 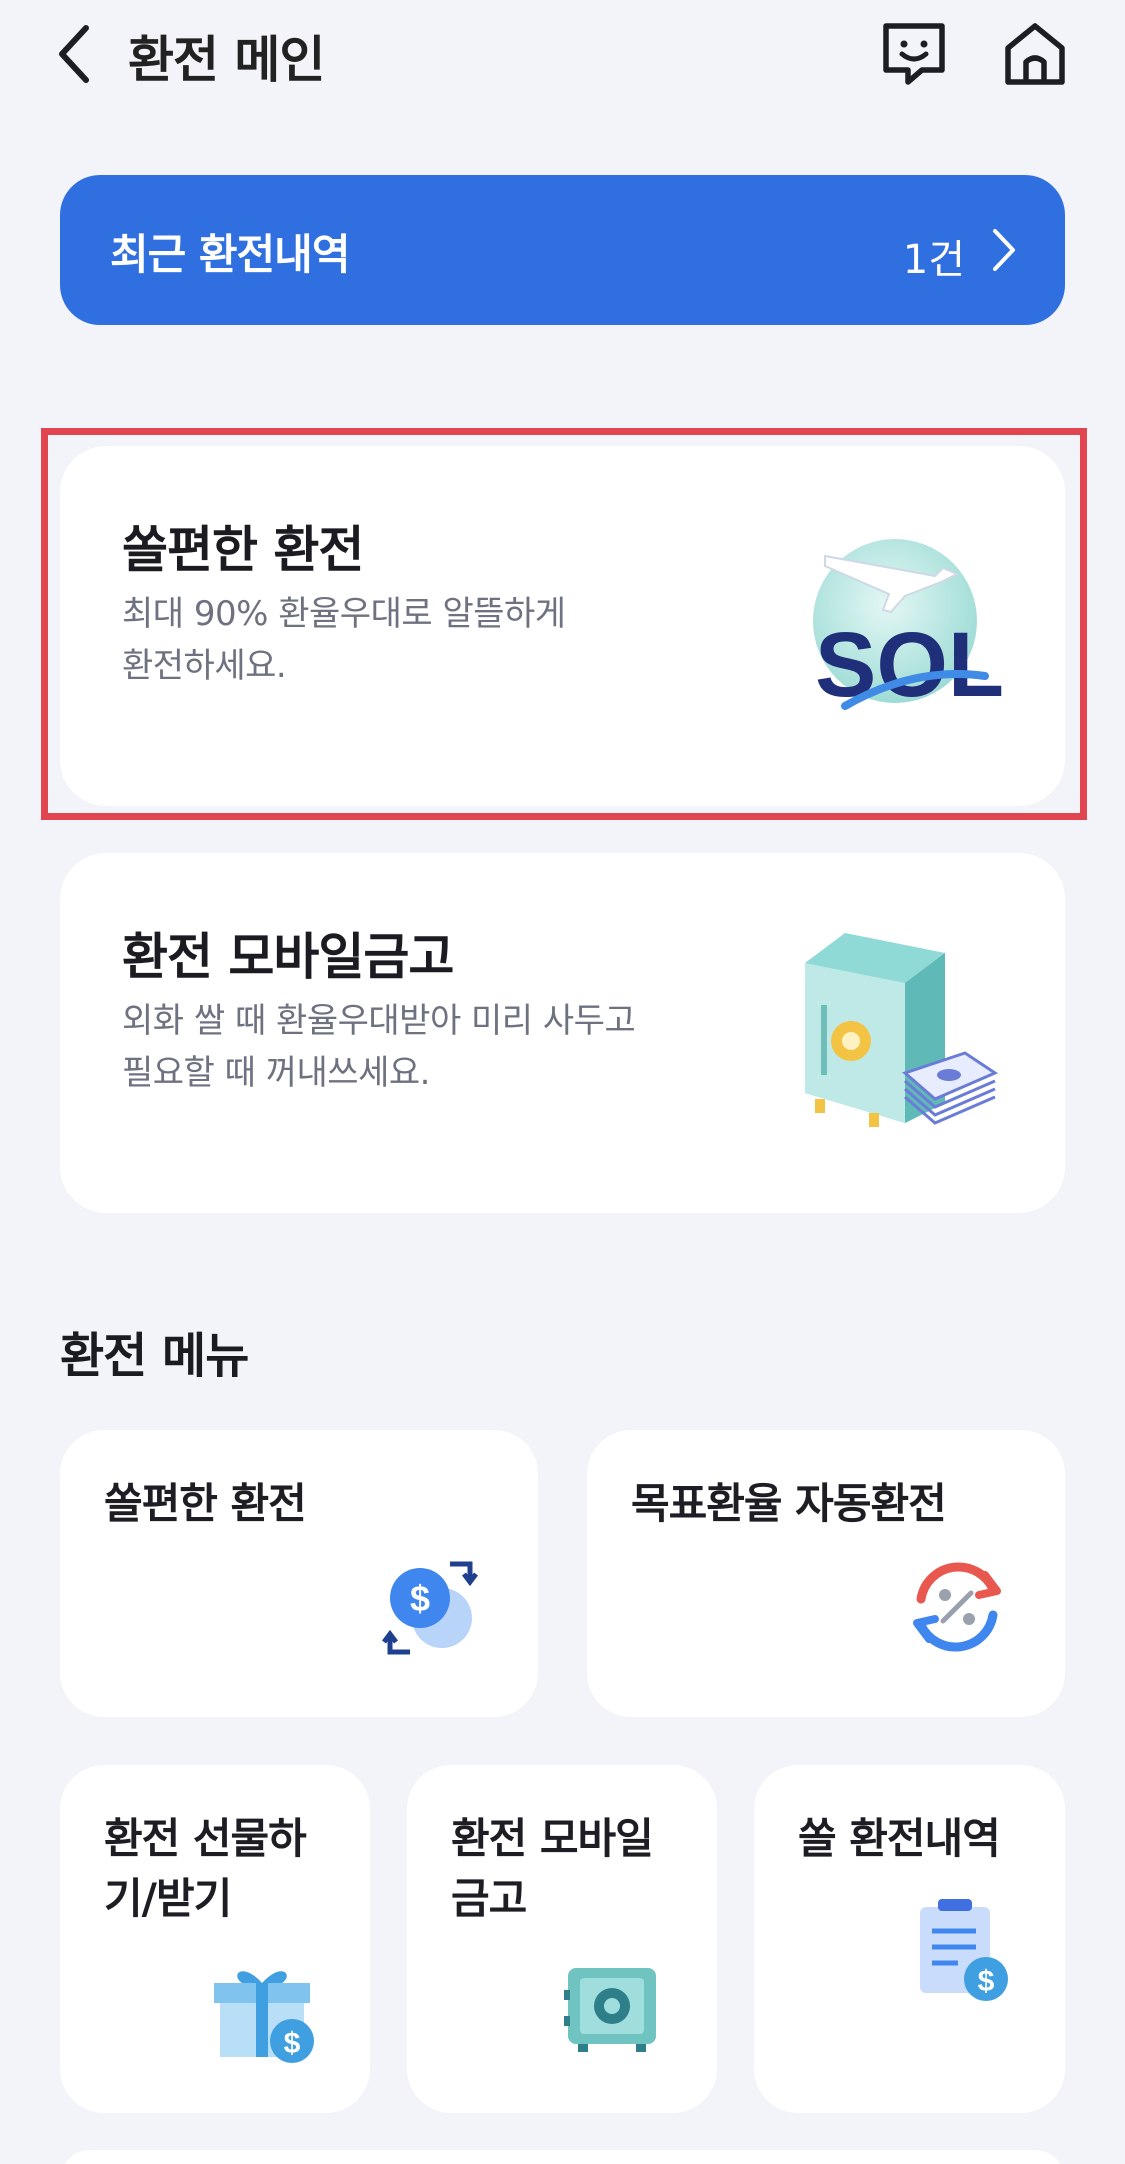 I want to click on sol-exchange-card: 쏠편한 환전 최대 90% 환율우대로 알뜰하게 환전하세요. SOL, so click(x=562, y=626).